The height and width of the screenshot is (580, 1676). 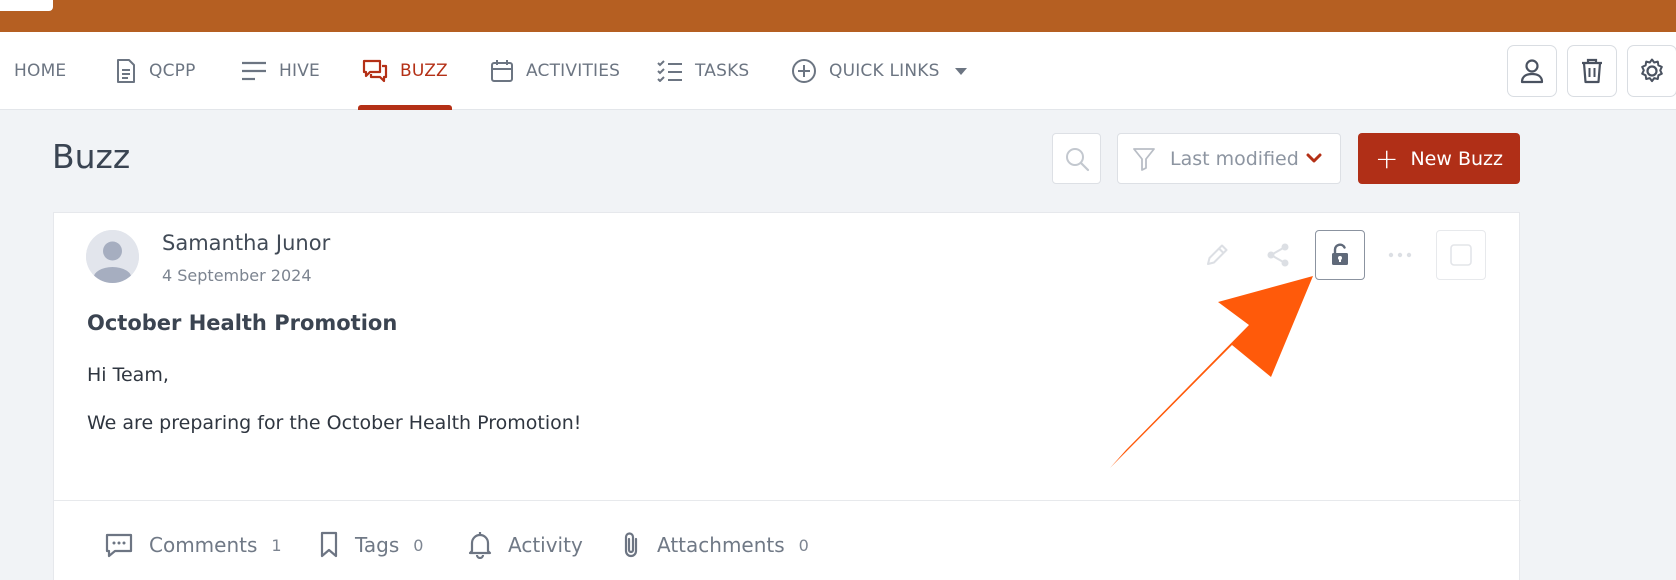 What do you see at coordinates (91, 156) in the screenshot?
I see `page-title: Buzz` at bounding box center [91, 156].